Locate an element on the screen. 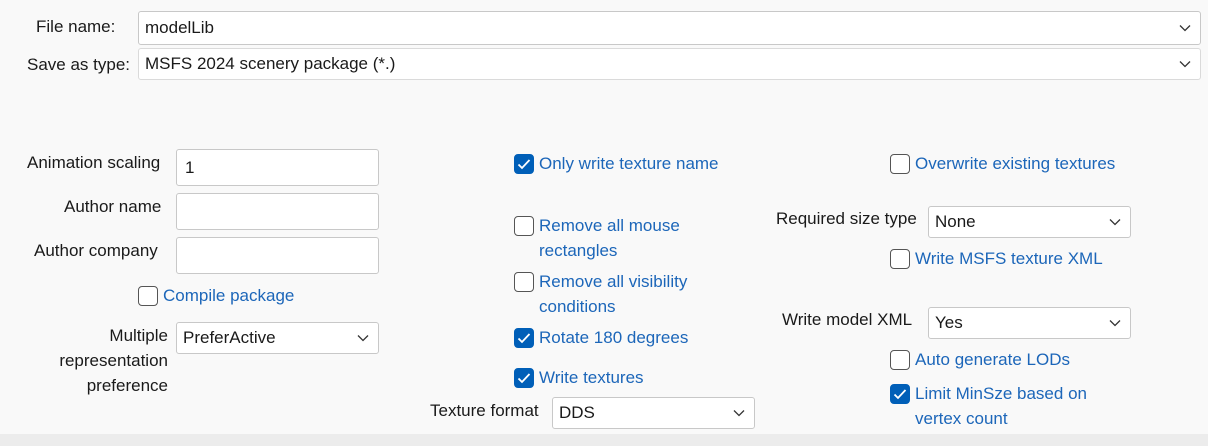 Image resolution: width=1208 pixels, height=446 pixels. texture-format-value: DDS is located at coordinates (577, 412).